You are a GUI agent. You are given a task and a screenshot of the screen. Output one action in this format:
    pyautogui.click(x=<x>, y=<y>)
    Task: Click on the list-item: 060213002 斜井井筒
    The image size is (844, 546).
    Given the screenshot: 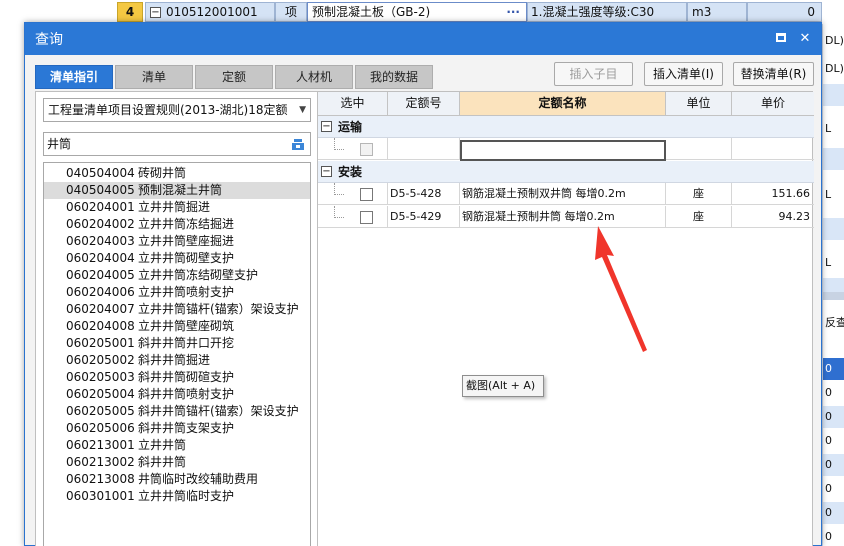 What is the action you would take?
    pyautogui.click(x=177, y=462)
    